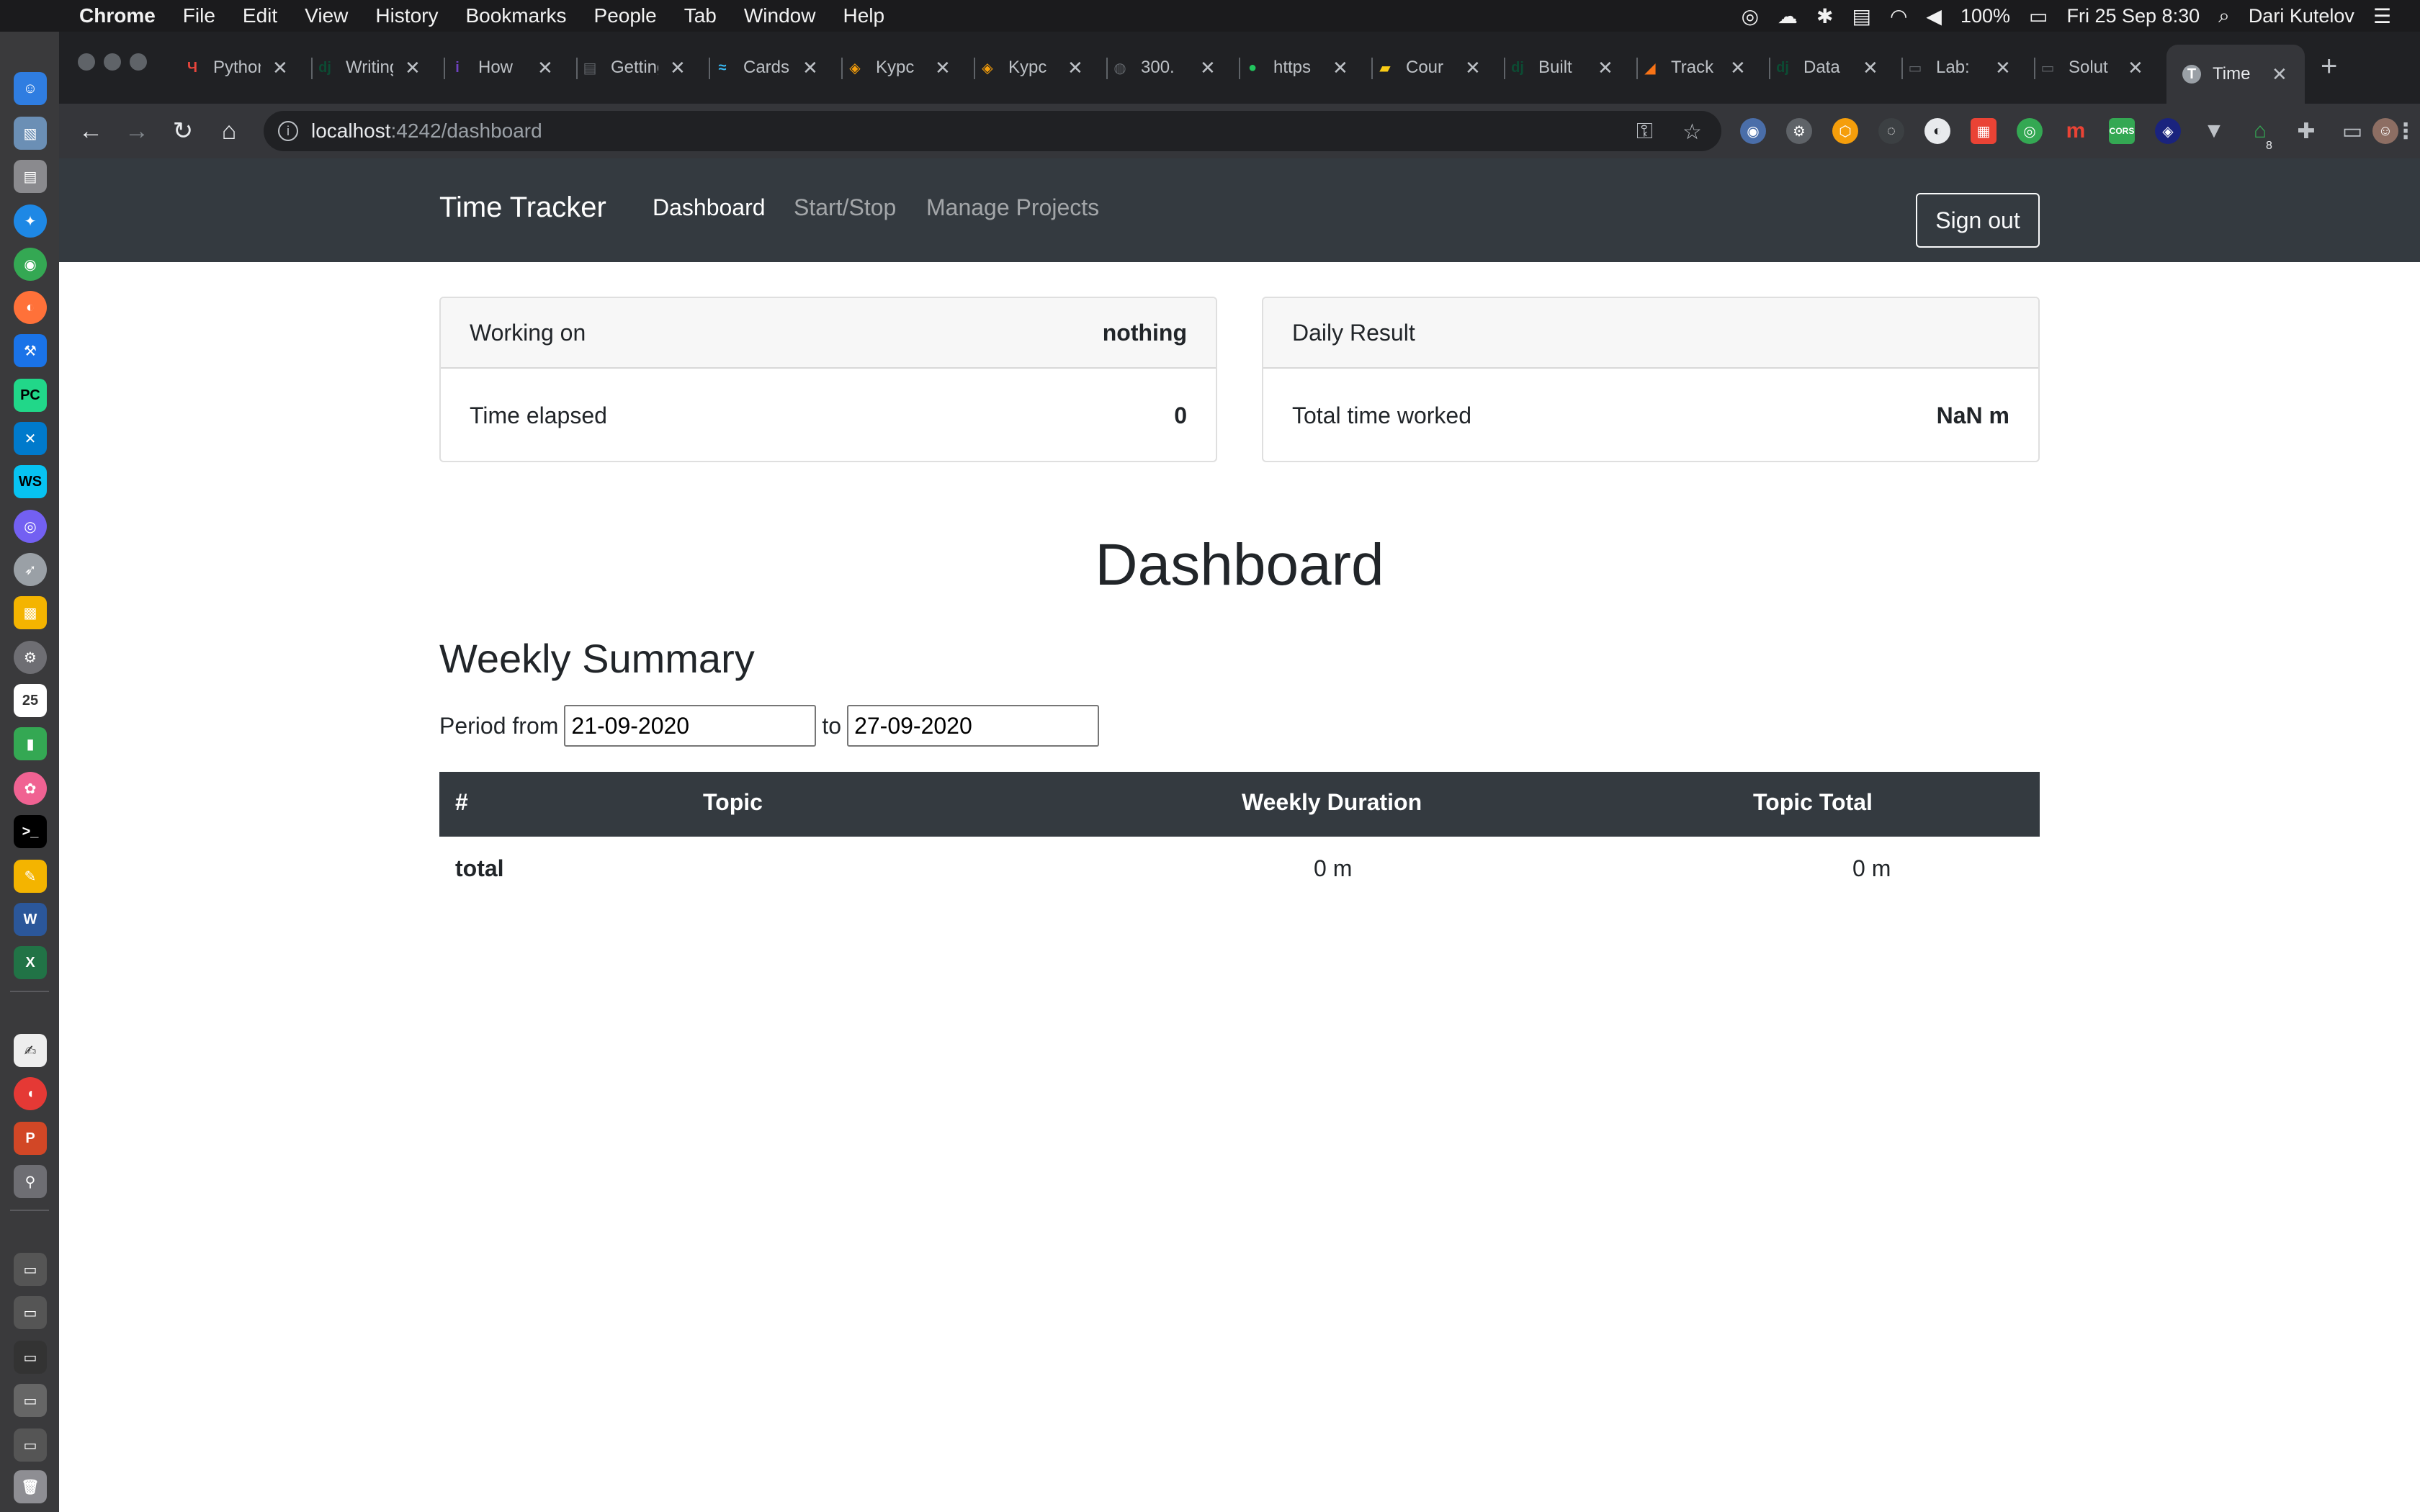 The width and height of the screenshot is (2420, 1512). I want to click on extension-icon: ◌, so click(1891, 131).